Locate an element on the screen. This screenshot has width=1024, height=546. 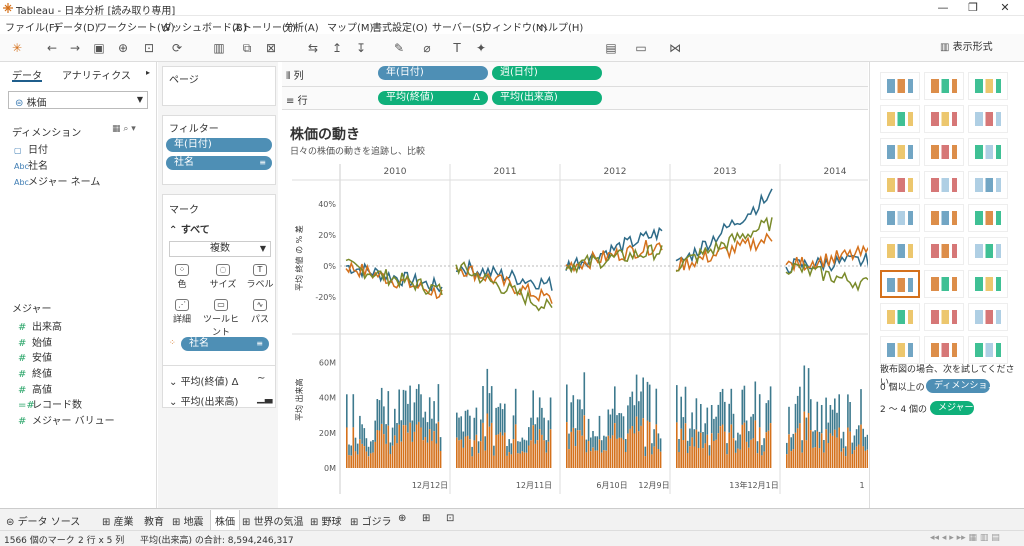
field-close: # 終値 is located at coordinates (35, 372).